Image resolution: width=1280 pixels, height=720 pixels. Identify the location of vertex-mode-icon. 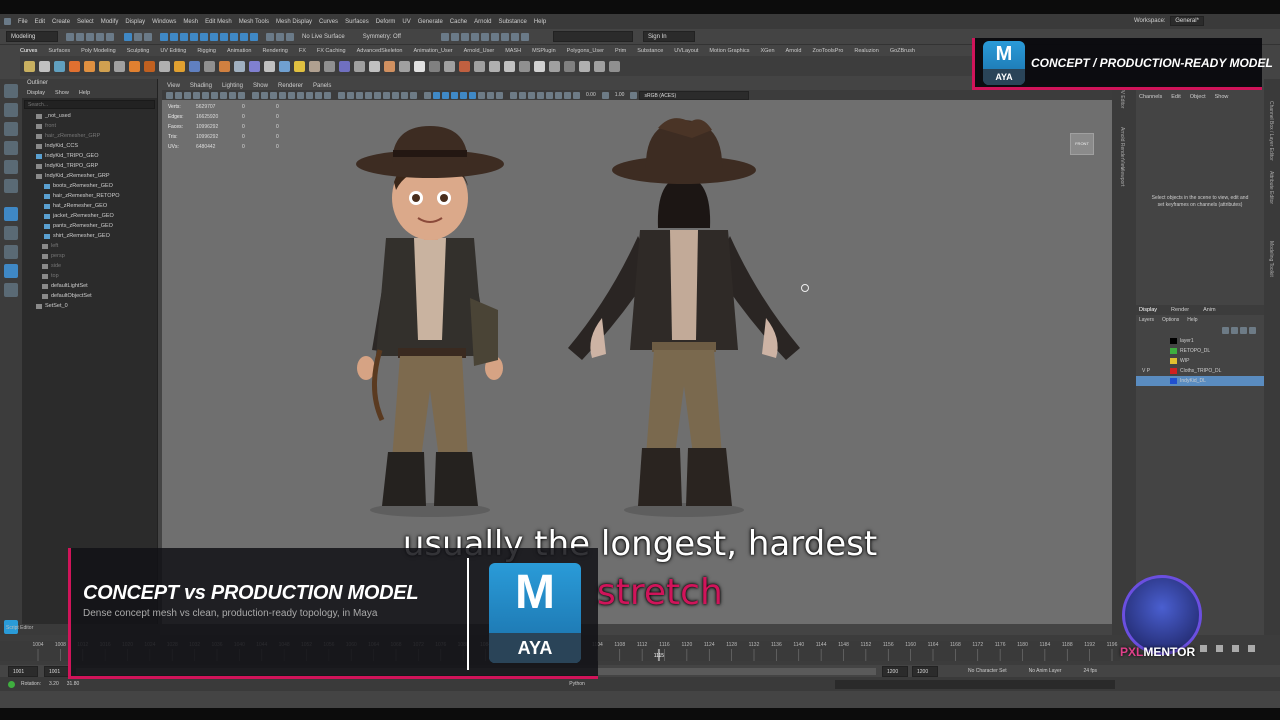
(138, 36).